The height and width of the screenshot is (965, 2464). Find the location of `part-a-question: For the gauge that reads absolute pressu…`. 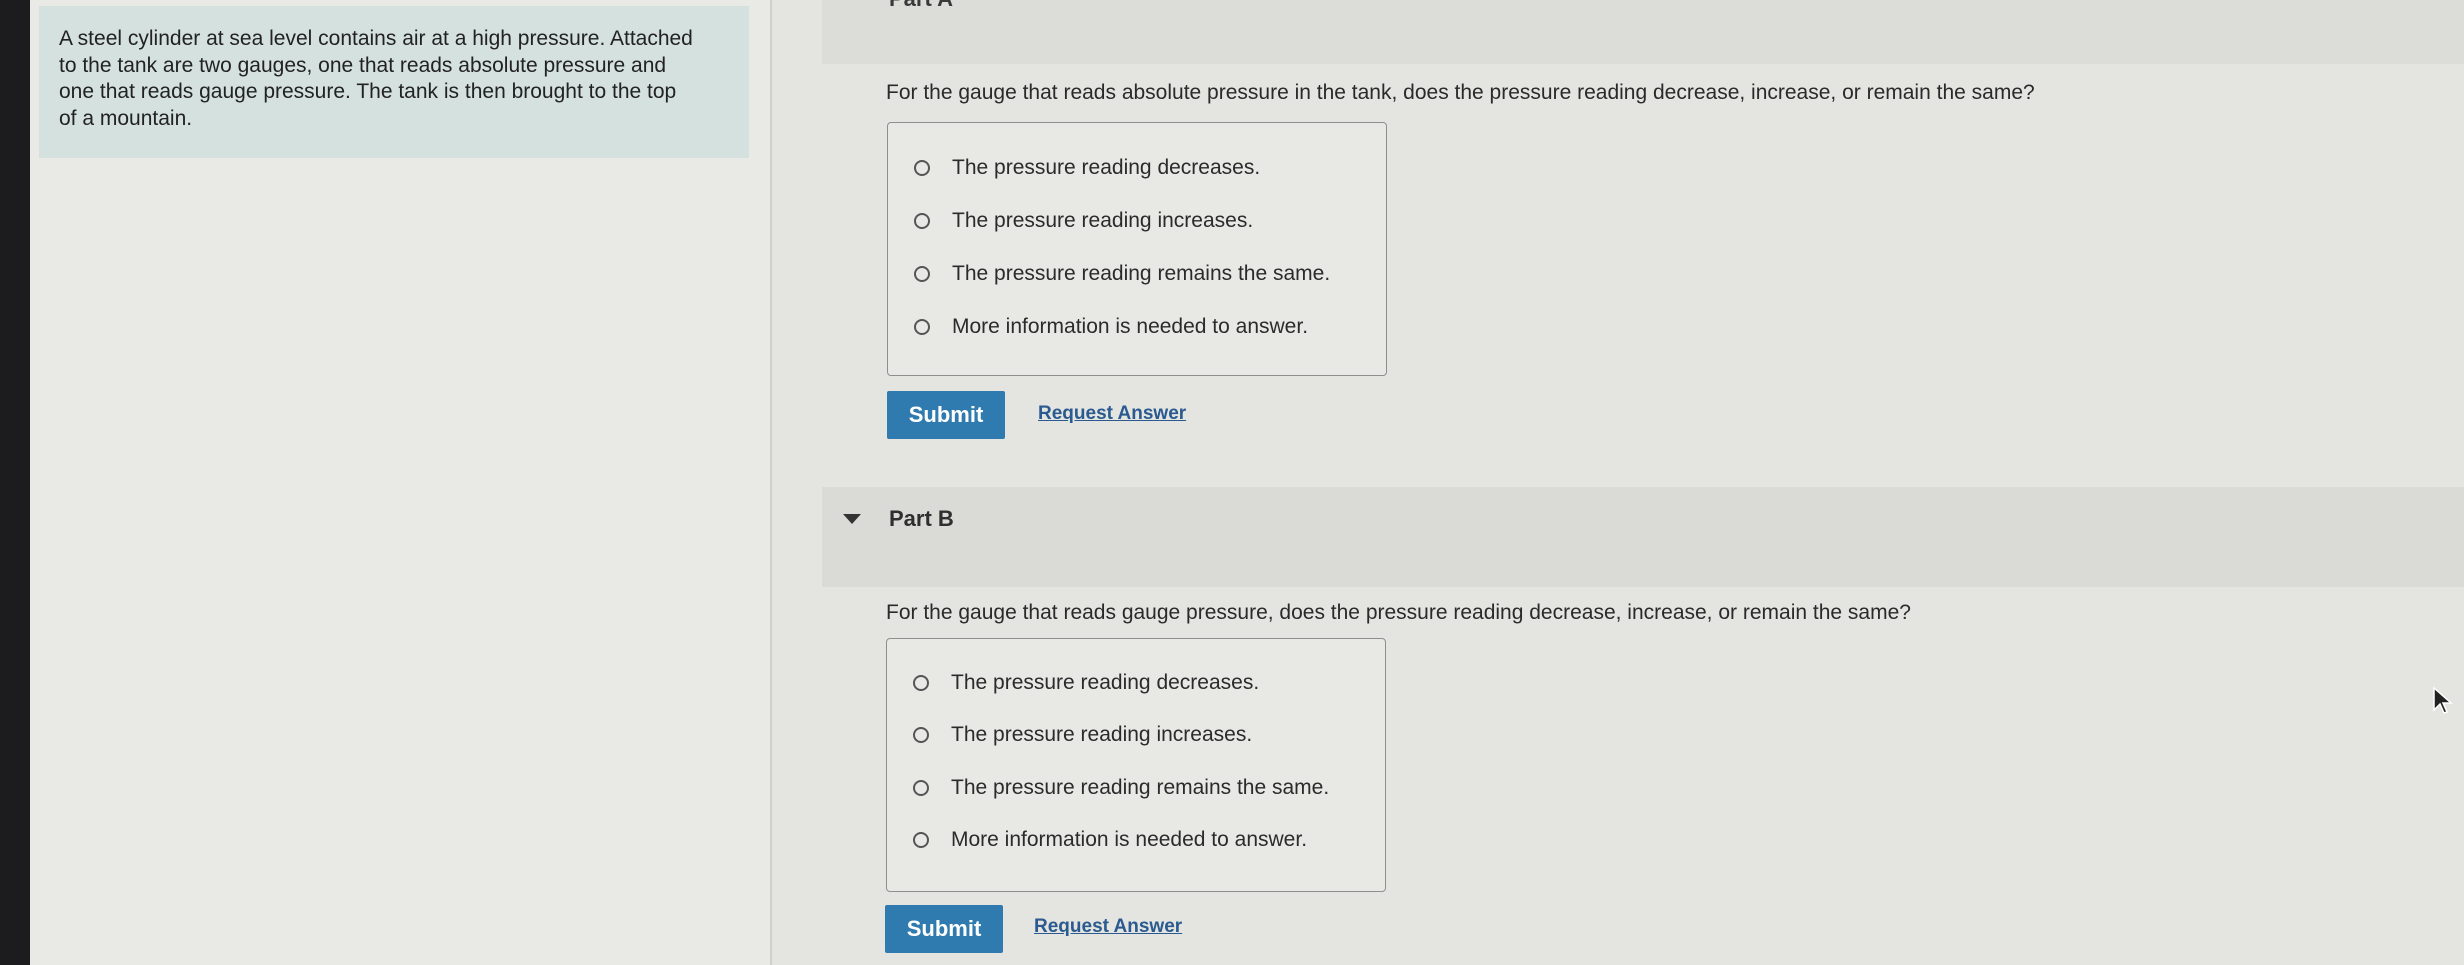

part-a-question: For the gauge that reads absolute pressu… is located at coordinates (1460, 92).